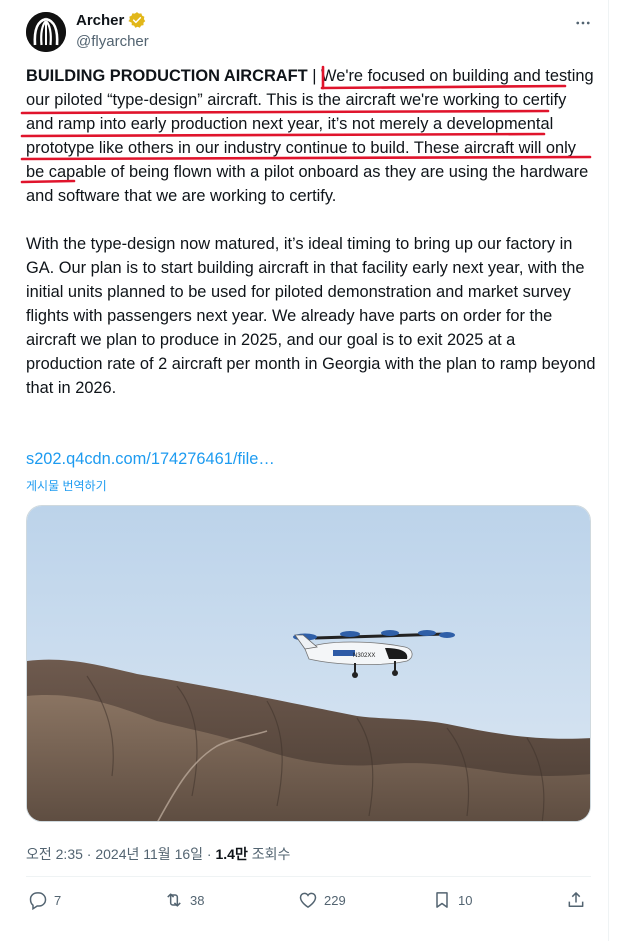 Image resolution: width=619 pixels, height=941 pixels. I want to click on verified-badge-icon, so click(137, 20).